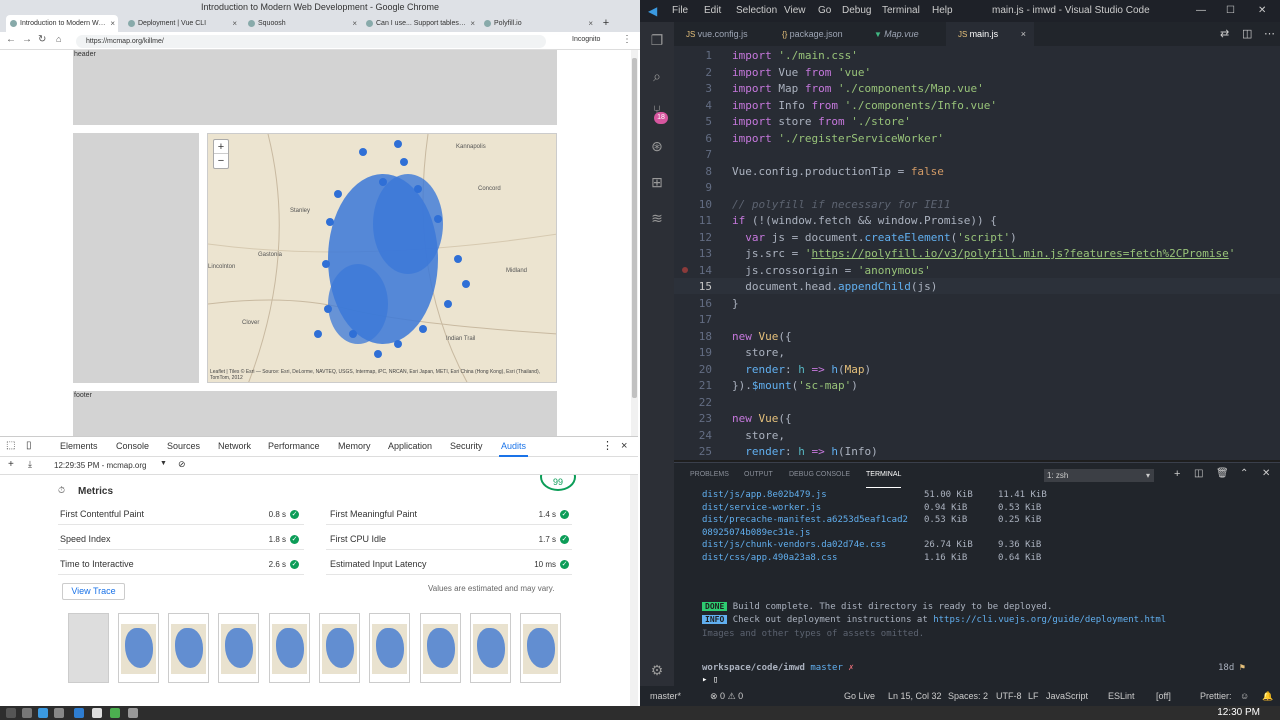 This screenshot has width=1280, height=720. Describe the element at coordinates (756, 11) in the screenshot. I see `menu-selection: Selection` at that location.